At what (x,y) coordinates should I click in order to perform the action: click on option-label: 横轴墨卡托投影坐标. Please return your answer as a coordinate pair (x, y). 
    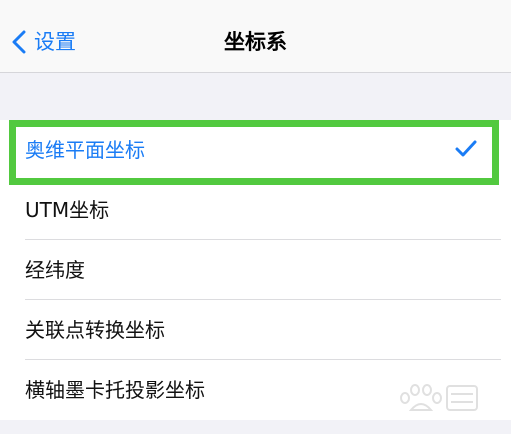
    Looking at the image, I should click on (115, 390).